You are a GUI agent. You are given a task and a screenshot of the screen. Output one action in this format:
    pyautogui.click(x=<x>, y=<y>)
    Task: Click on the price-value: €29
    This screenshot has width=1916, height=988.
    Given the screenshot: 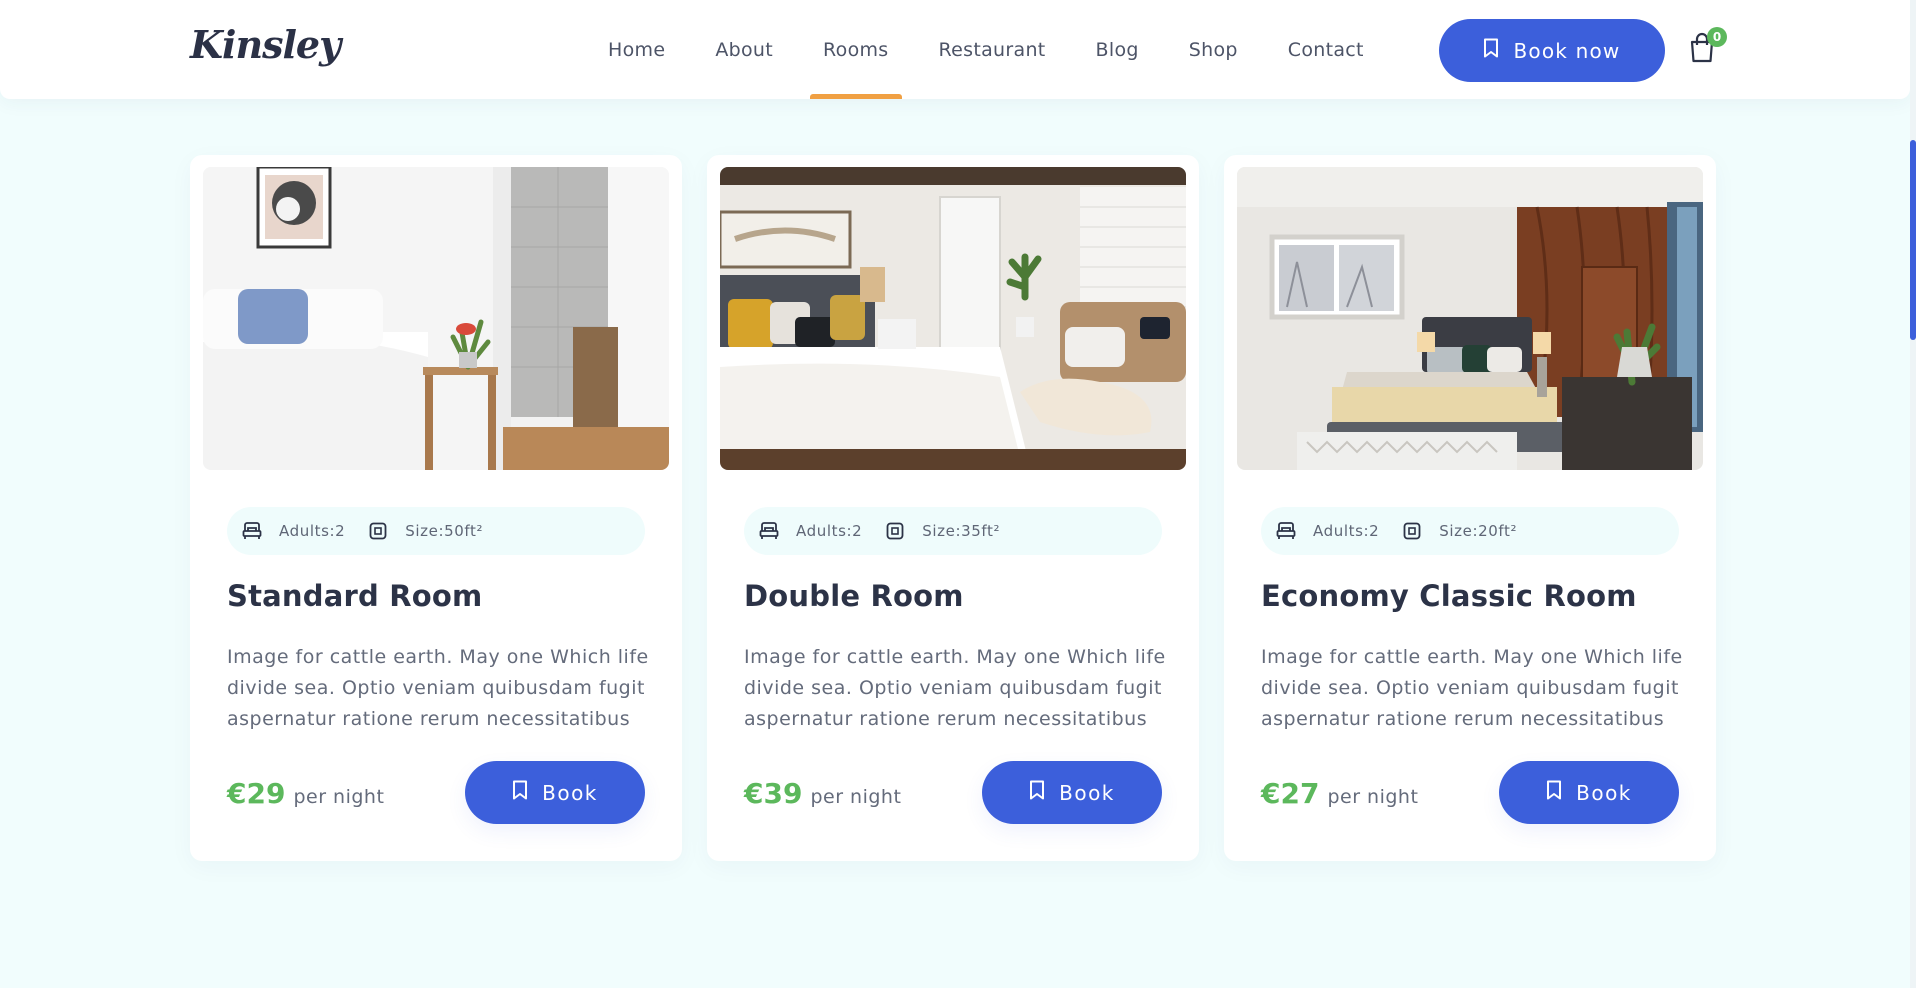 What is the action you would take?
    pyautogui.click(x=256, y=793)
    